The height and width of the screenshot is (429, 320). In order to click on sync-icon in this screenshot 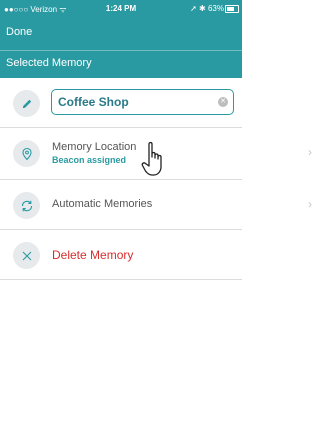, I will do `click(26, 205)`.